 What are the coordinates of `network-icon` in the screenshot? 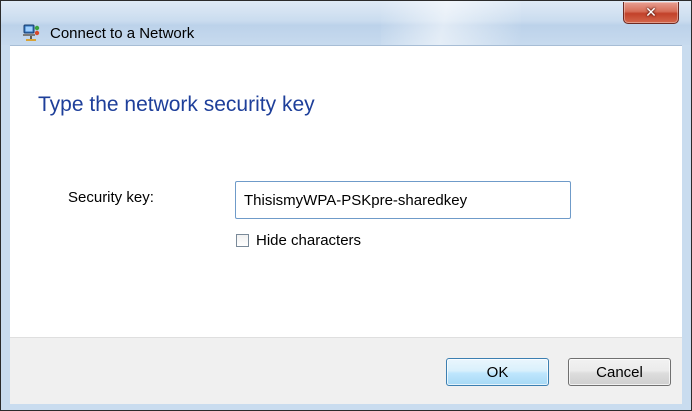 It's located at (31, 32).